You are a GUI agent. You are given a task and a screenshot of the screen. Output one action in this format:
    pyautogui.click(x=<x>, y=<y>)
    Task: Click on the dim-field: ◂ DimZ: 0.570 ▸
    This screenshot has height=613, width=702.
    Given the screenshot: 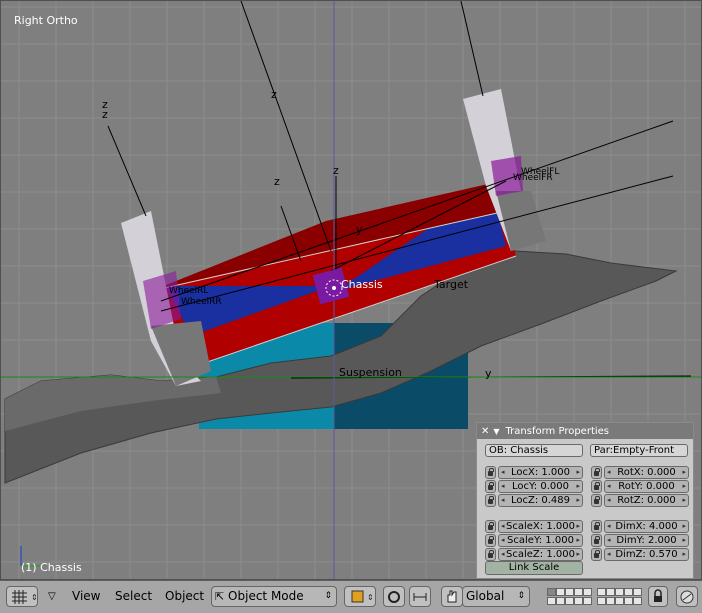 What is the action you would take?
    pyautogui.click(x=646, y=554)
    